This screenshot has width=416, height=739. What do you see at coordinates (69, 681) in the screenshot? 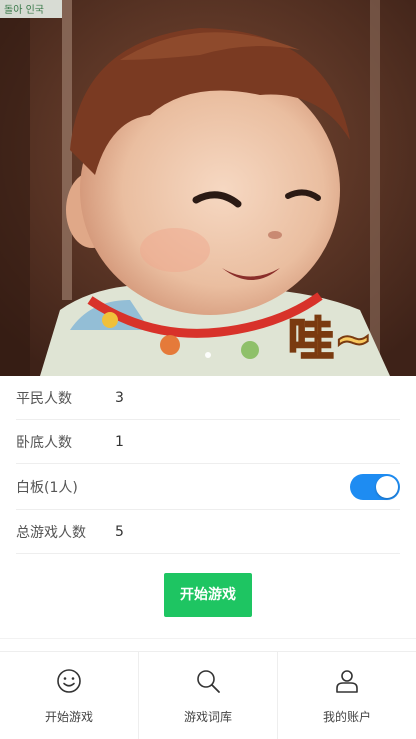
I see `smile-icon` at bounding box center [69, 681].